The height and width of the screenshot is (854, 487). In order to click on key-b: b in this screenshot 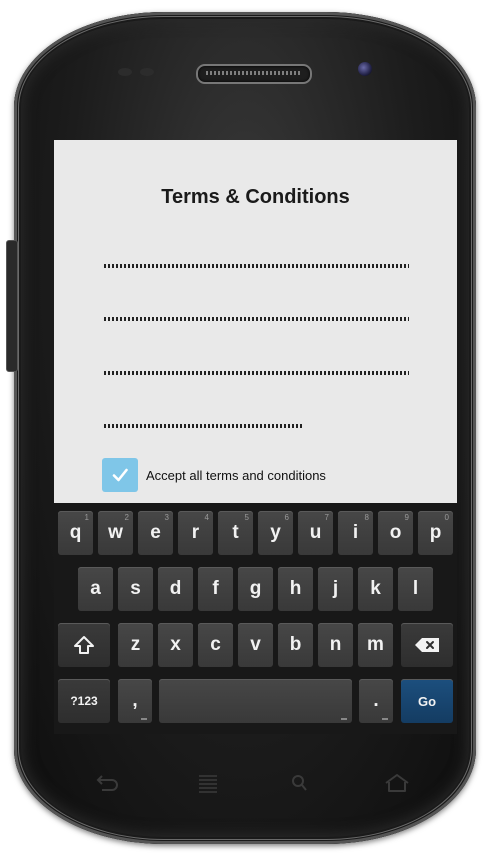, I will do `click(295, 645)`.